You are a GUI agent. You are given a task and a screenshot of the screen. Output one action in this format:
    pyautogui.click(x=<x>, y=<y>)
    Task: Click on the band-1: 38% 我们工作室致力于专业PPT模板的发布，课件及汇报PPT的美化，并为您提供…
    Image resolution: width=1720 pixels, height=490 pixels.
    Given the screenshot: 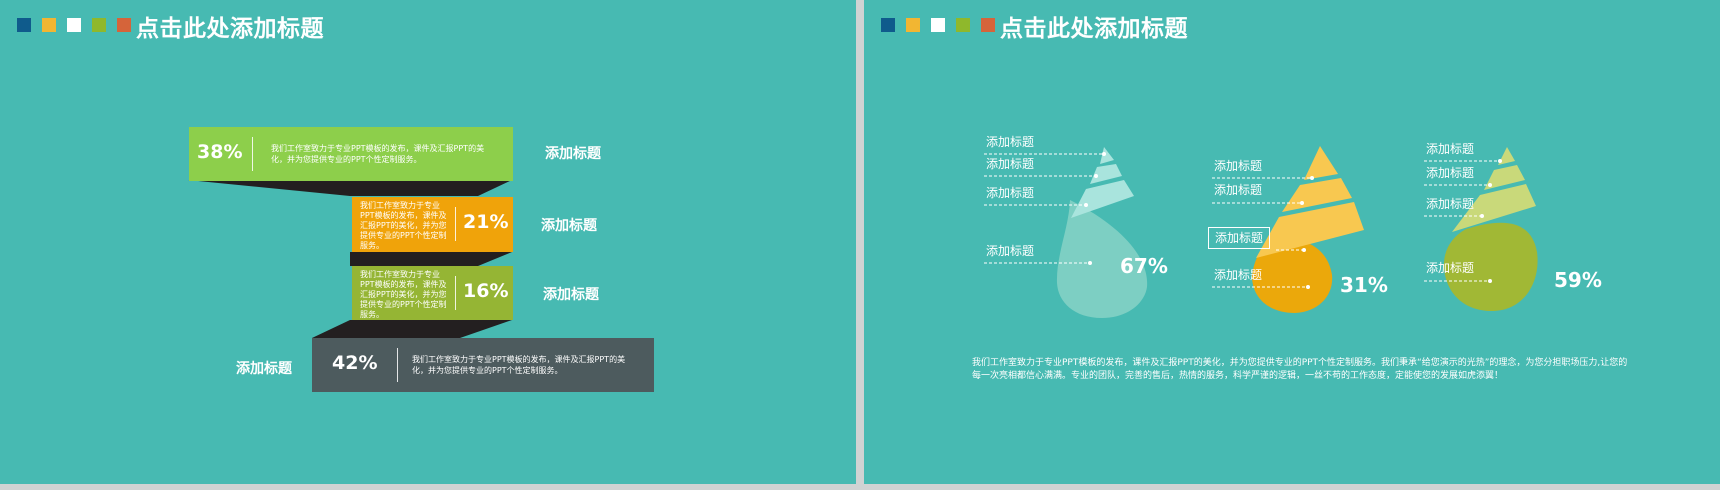 What is the action you would take?
    pyautogui.click(x=351, y=154)
    